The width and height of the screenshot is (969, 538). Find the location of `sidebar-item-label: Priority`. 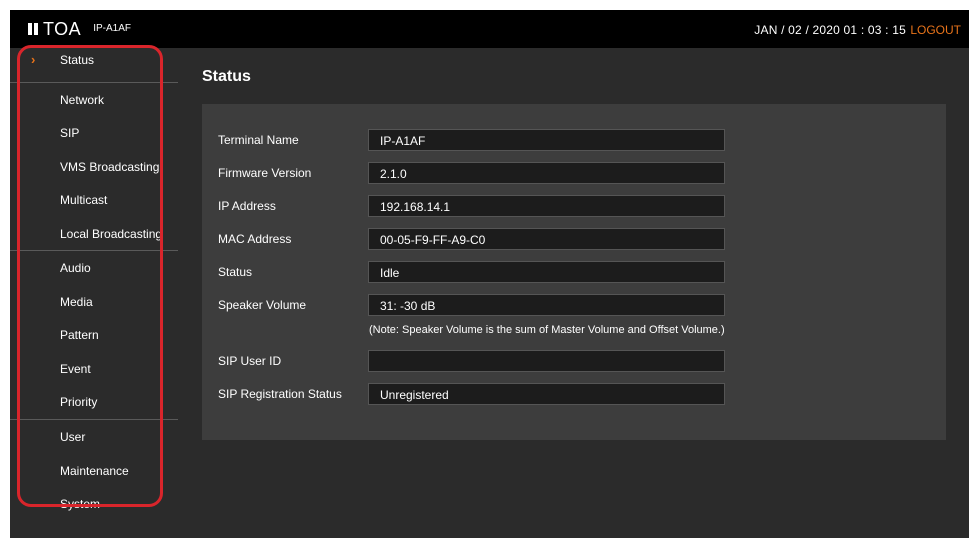

sidebar-item-label: Priority is located at coordinates (79, 402).